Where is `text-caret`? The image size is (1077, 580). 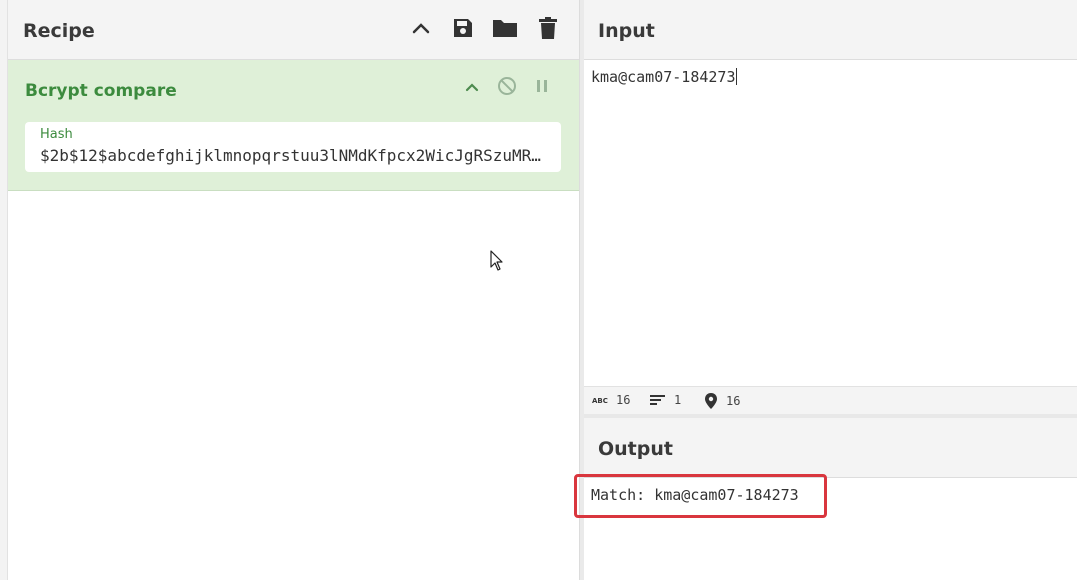
text-caret is located at coordinates (736, 76).